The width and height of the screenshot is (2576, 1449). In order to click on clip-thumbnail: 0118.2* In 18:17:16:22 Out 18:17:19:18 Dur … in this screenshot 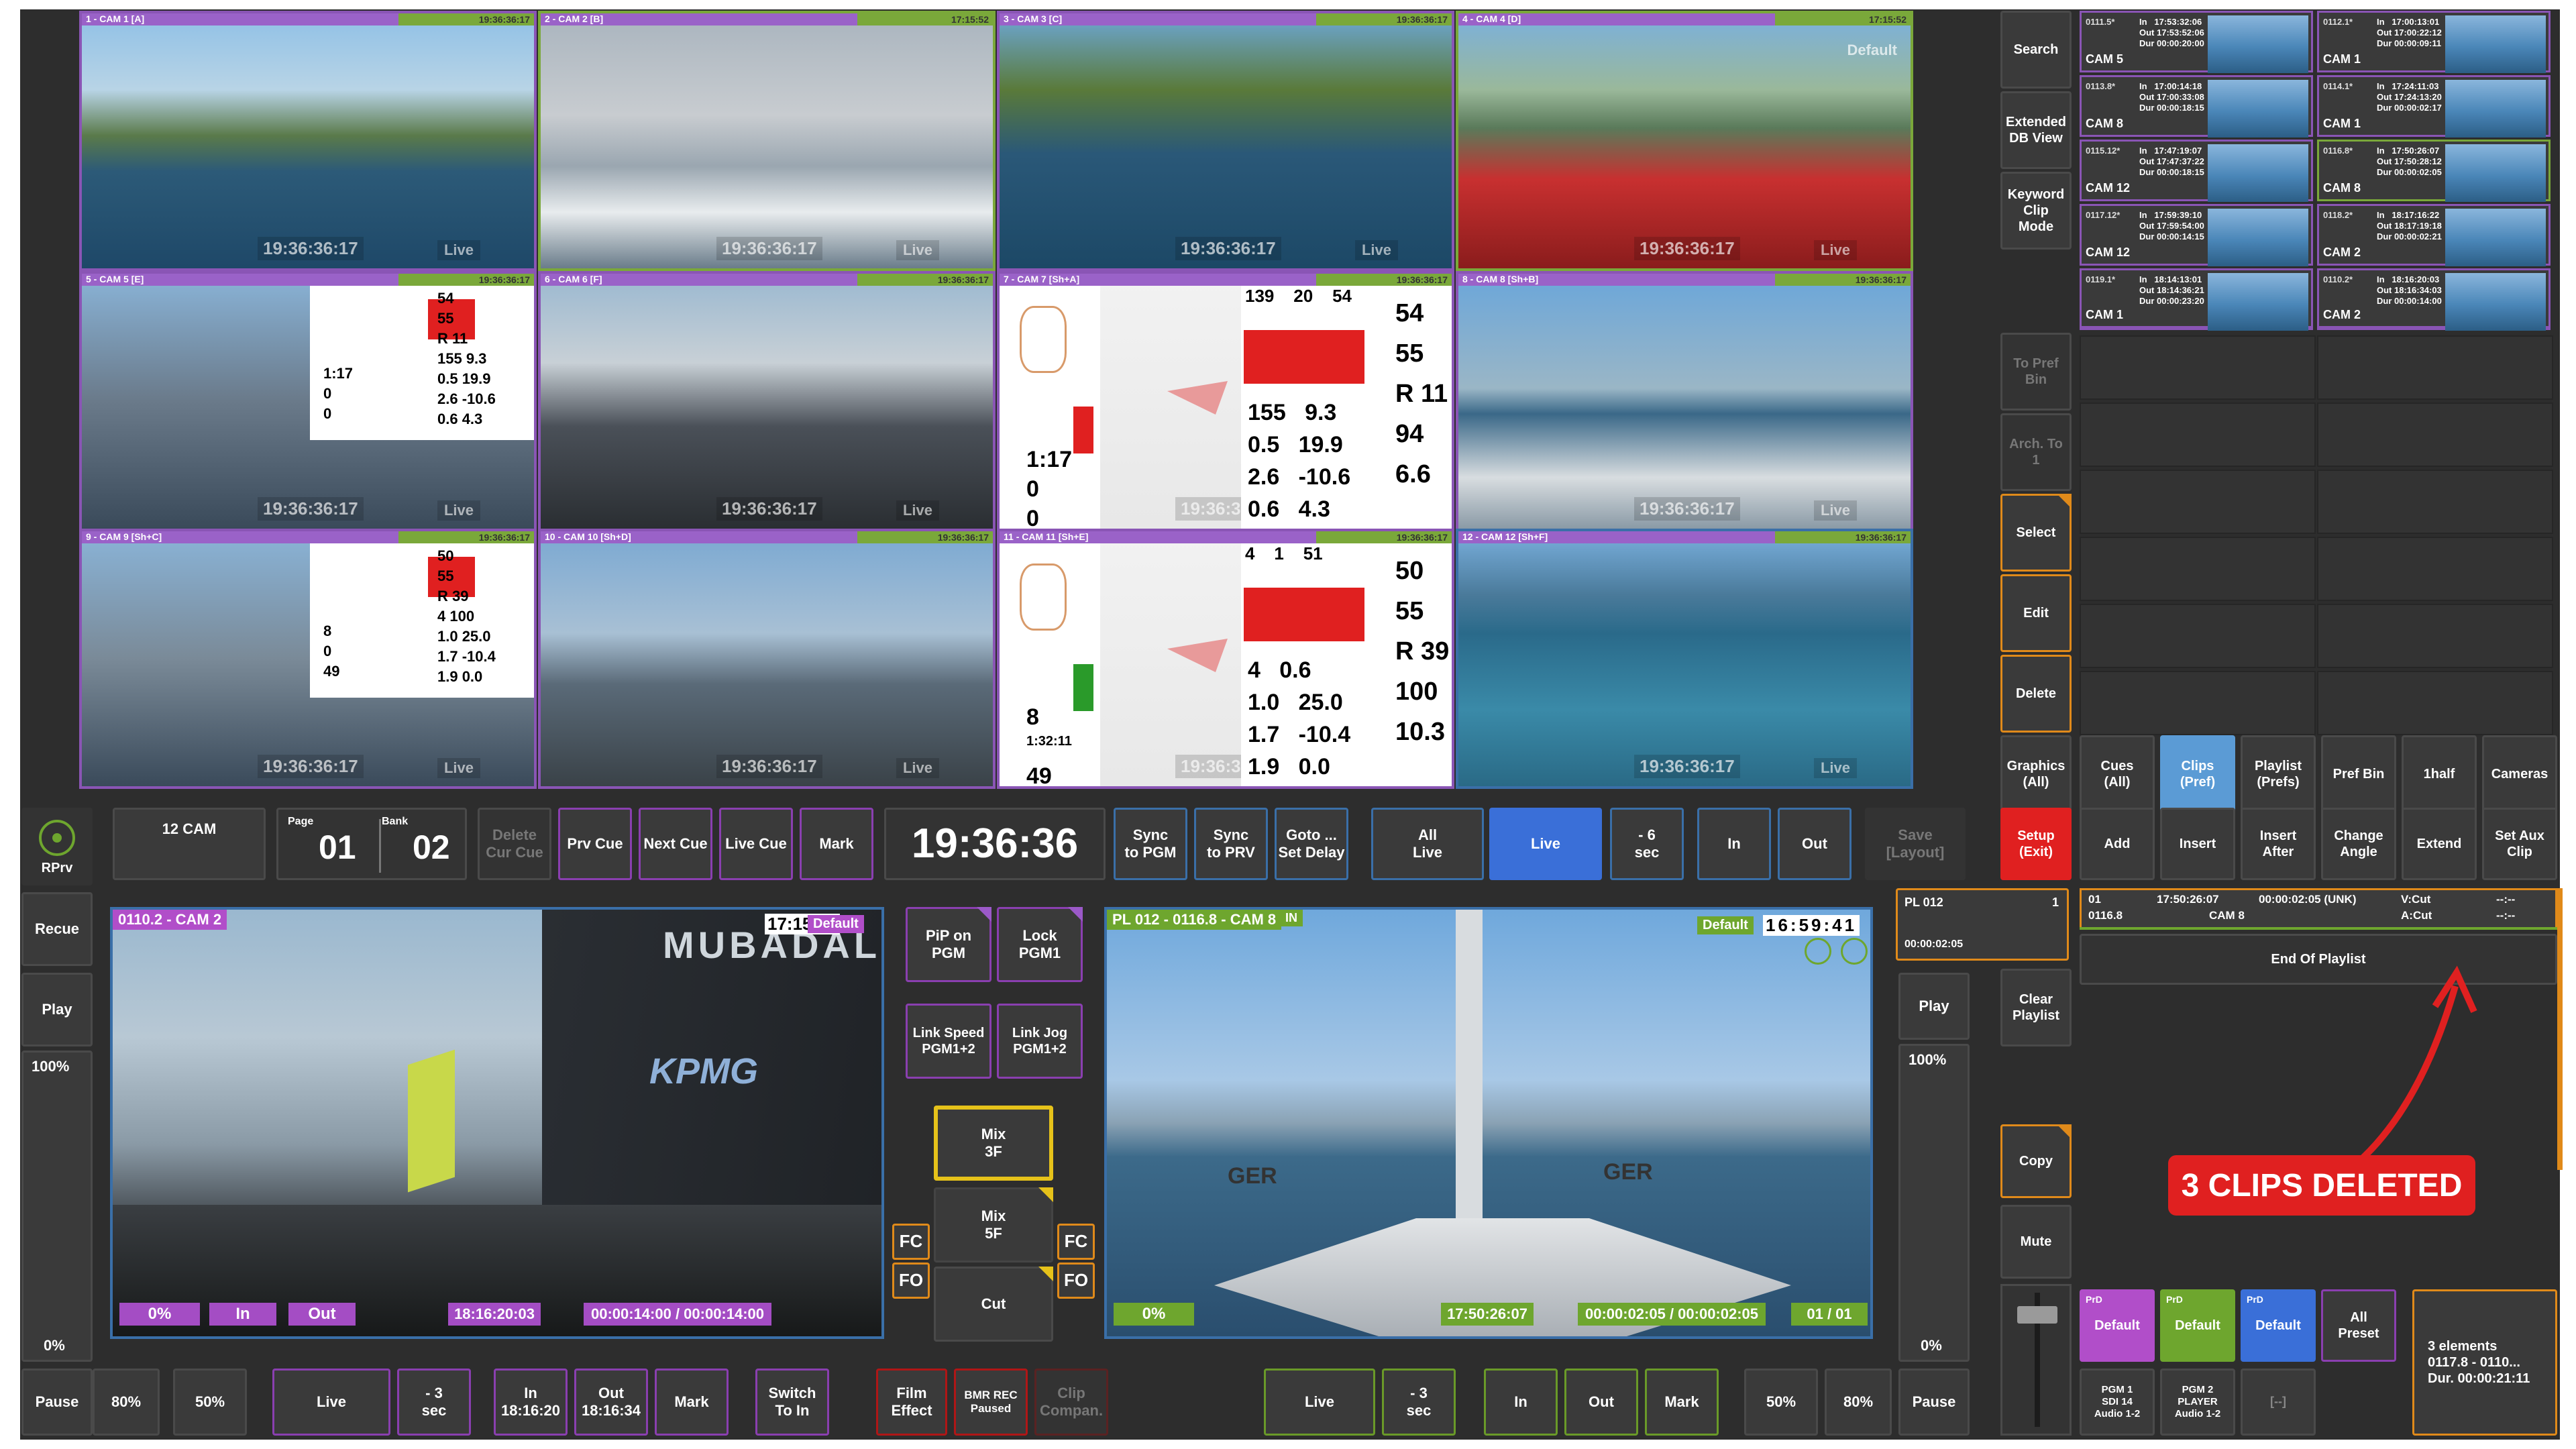, I will do `click(2434, 235)`.